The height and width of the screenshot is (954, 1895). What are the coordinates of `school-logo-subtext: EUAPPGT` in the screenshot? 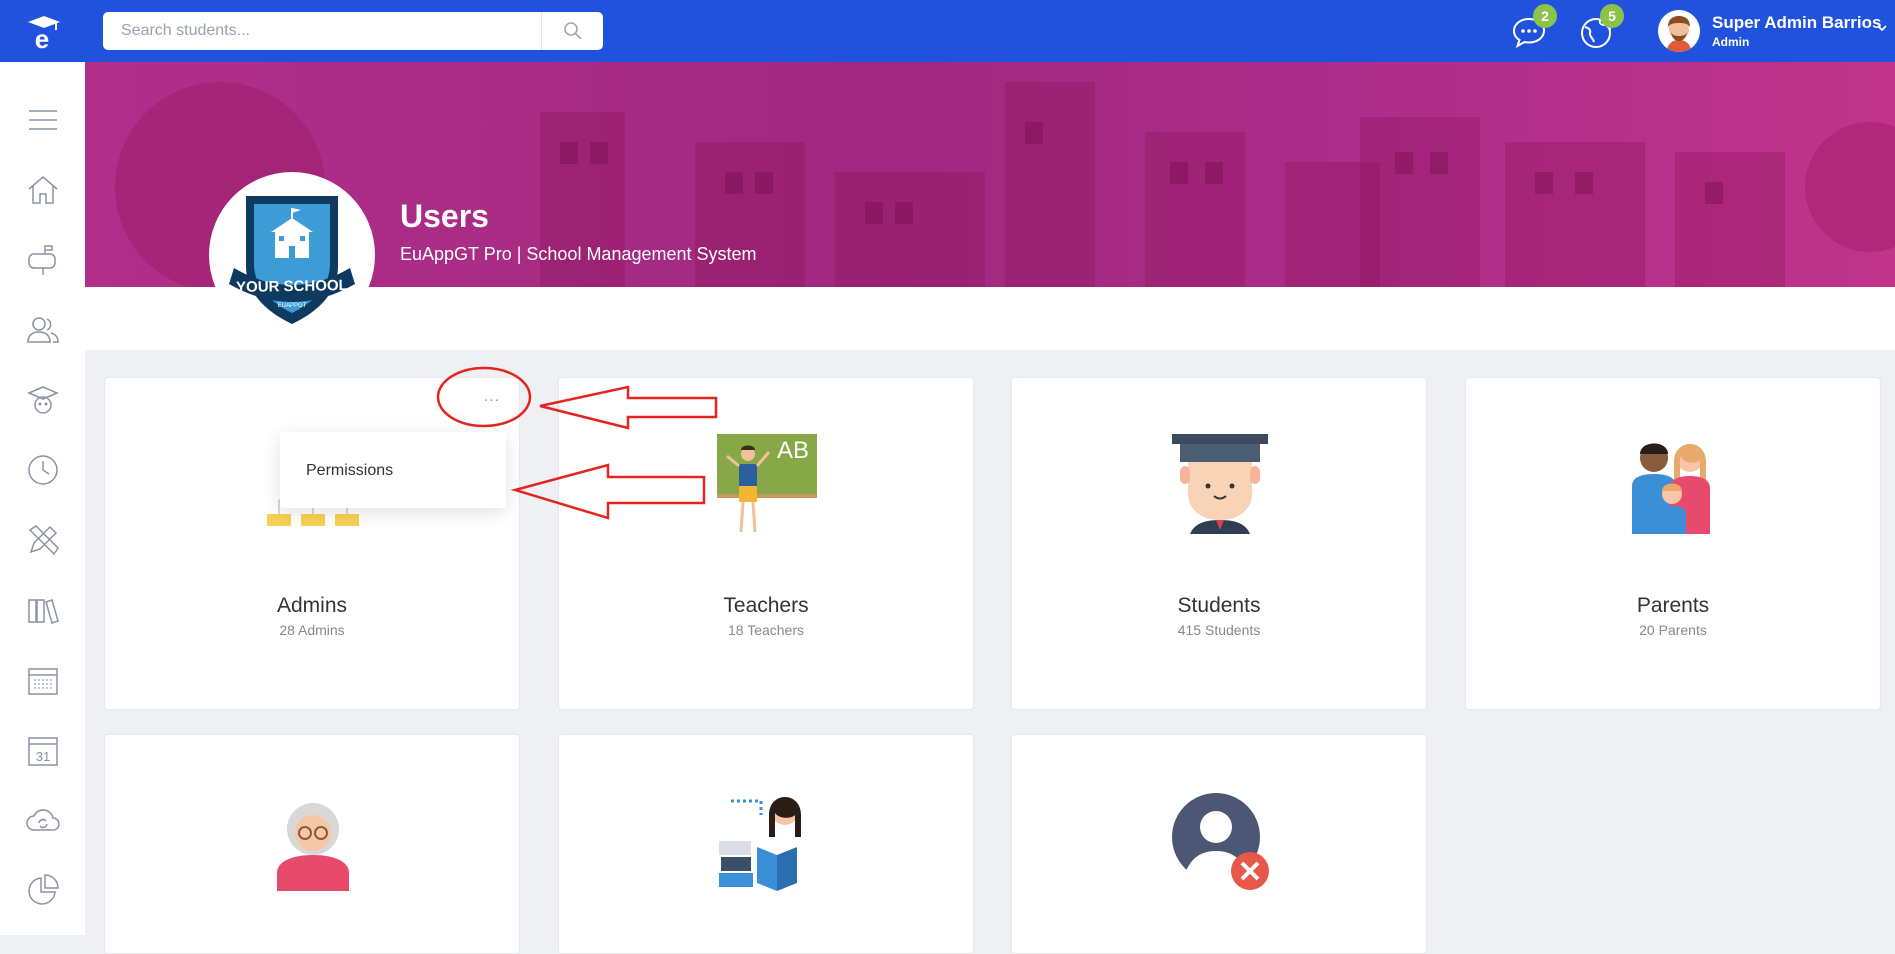 It's located at (292, 306).